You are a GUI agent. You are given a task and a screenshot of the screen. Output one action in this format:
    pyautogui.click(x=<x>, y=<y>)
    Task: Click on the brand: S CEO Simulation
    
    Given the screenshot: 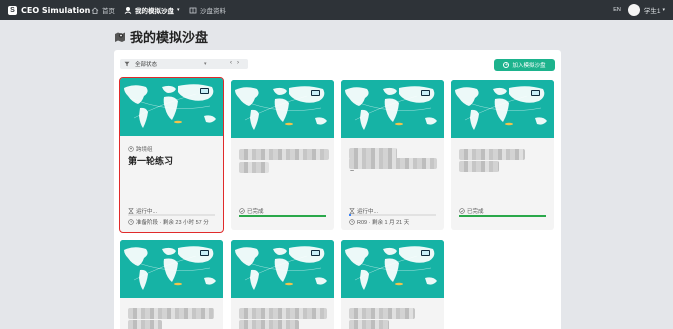 What is the action you would take?
    pyautogui.click(x=49, y=10)
    